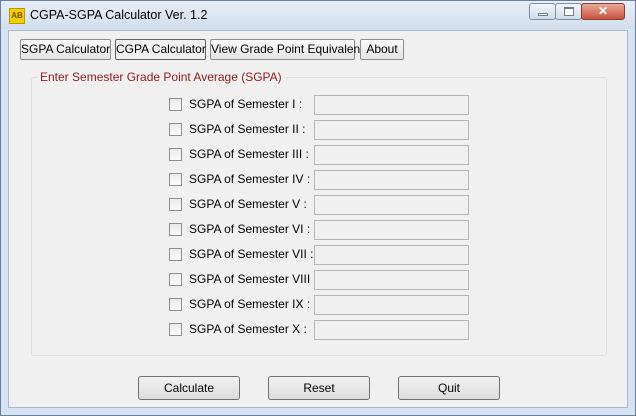 The image size is (636, 416). Describe the element at coordinates (391, 330) in the screenshot. I see `semester-10-sgpa-input` at that location.